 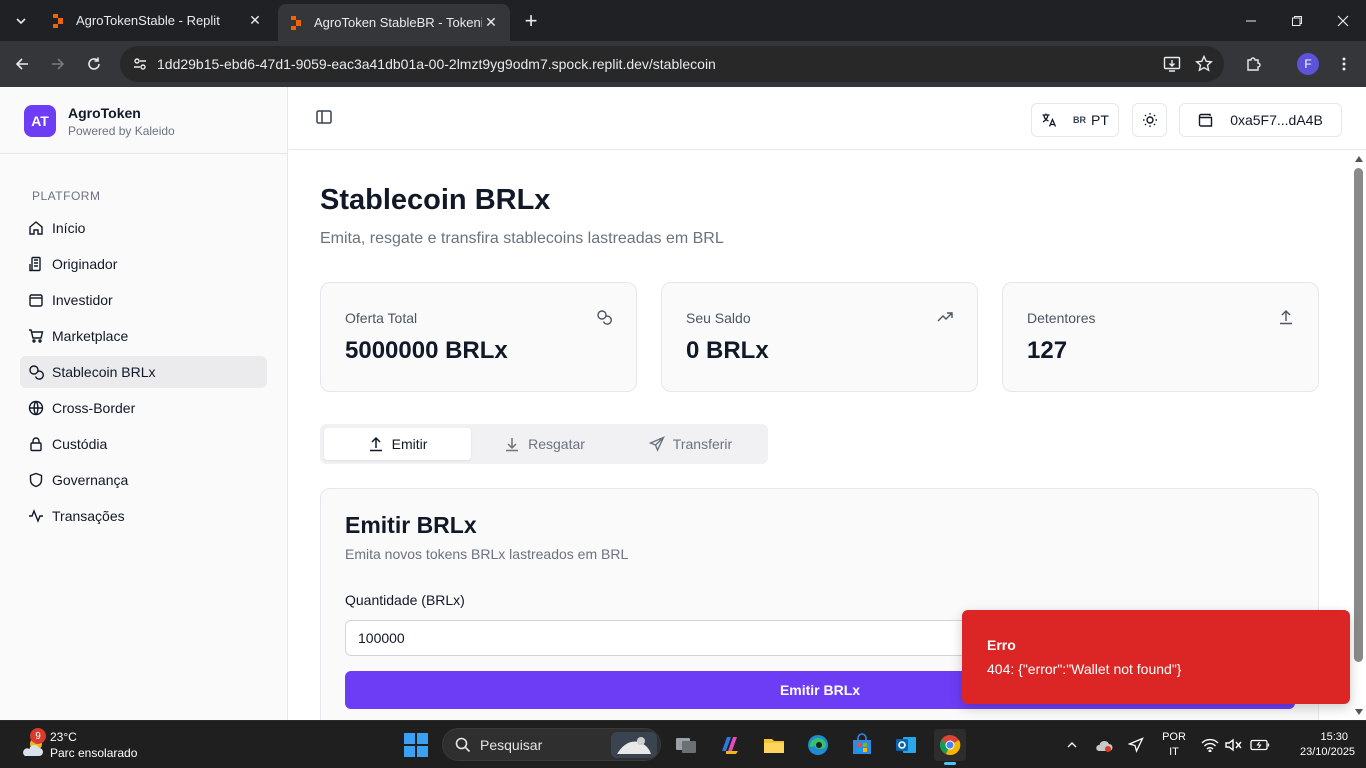 I want to click on language-line-2: IT, so click(x=1174, y=752).